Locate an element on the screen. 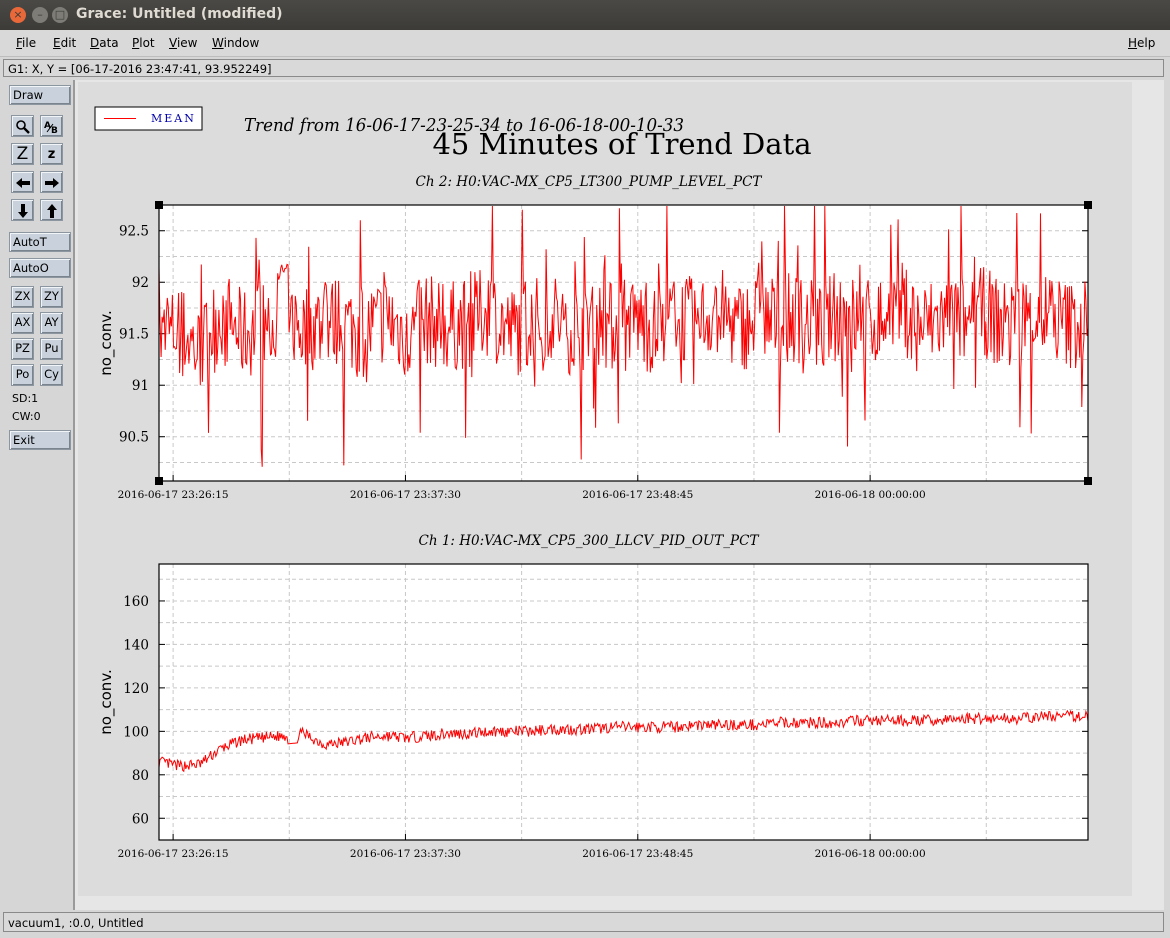 Image resolution: width=1170 pixels, height=938 pixels. z-small-icon: z is located at coordinates (51, 154).